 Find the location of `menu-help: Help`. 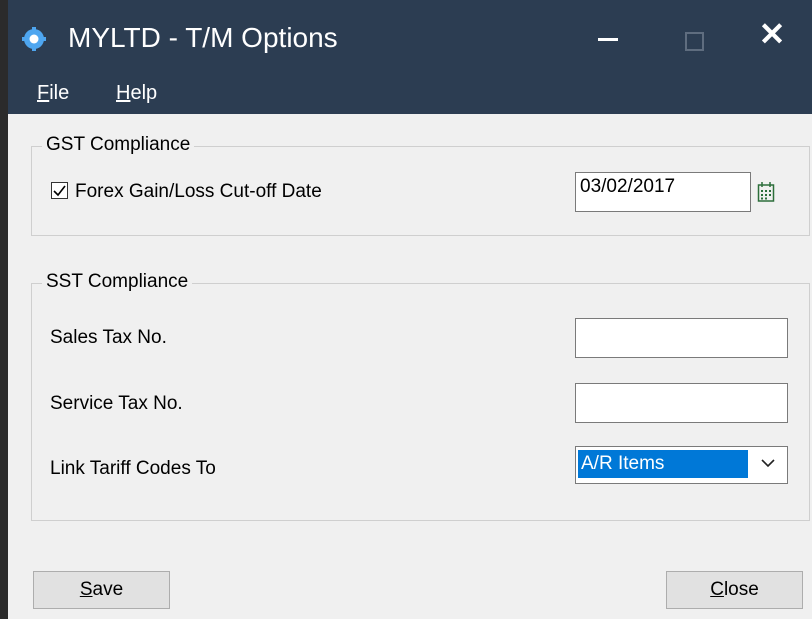

menu-help: Help is located at coordinates (136, 93).